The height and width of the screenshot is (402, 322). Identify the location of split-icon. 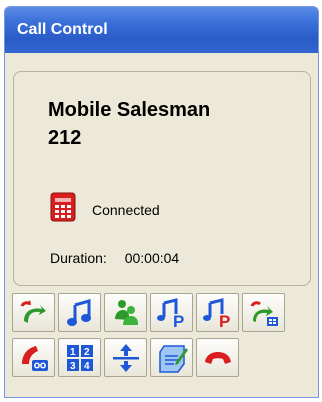
(125, 357).